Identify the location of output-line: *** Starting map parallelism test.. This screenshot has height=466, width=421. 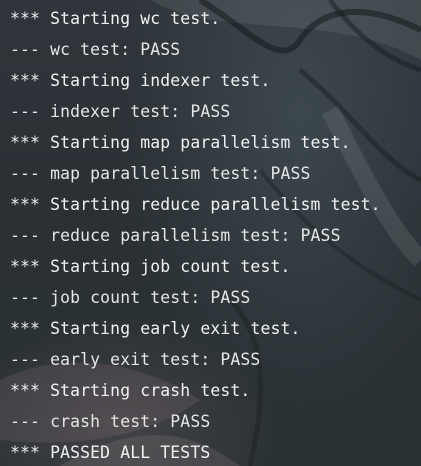
(180, 142).